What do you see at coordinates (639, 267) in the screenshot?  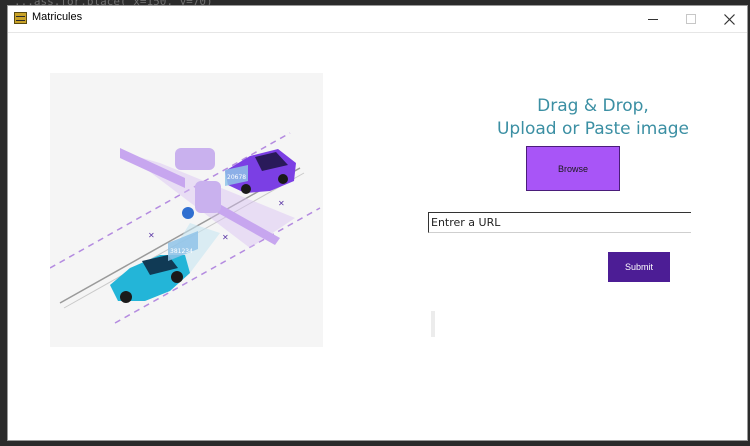 I see `submit-button: Submit` at bounding box center [639, 267].